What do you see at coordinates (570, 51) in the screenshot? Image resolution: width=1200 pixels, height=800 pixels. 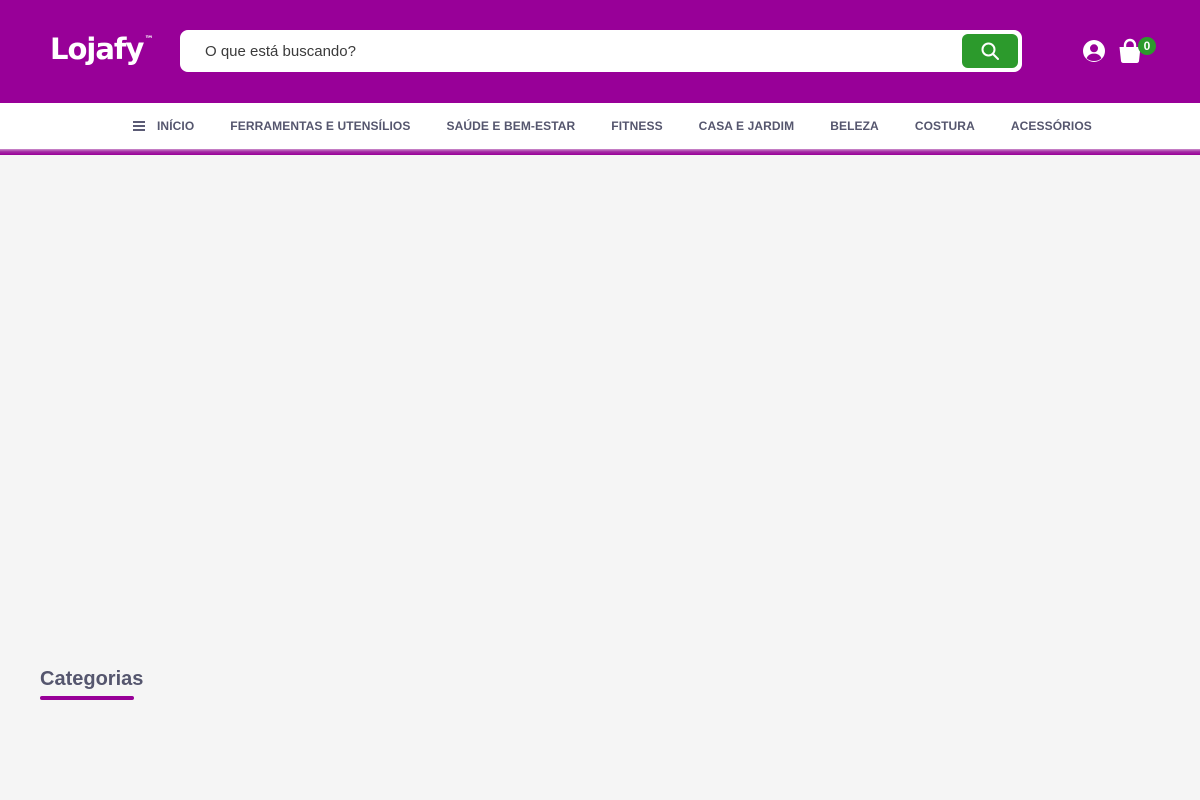 I see `search-input` at bounding box center [570, 51].